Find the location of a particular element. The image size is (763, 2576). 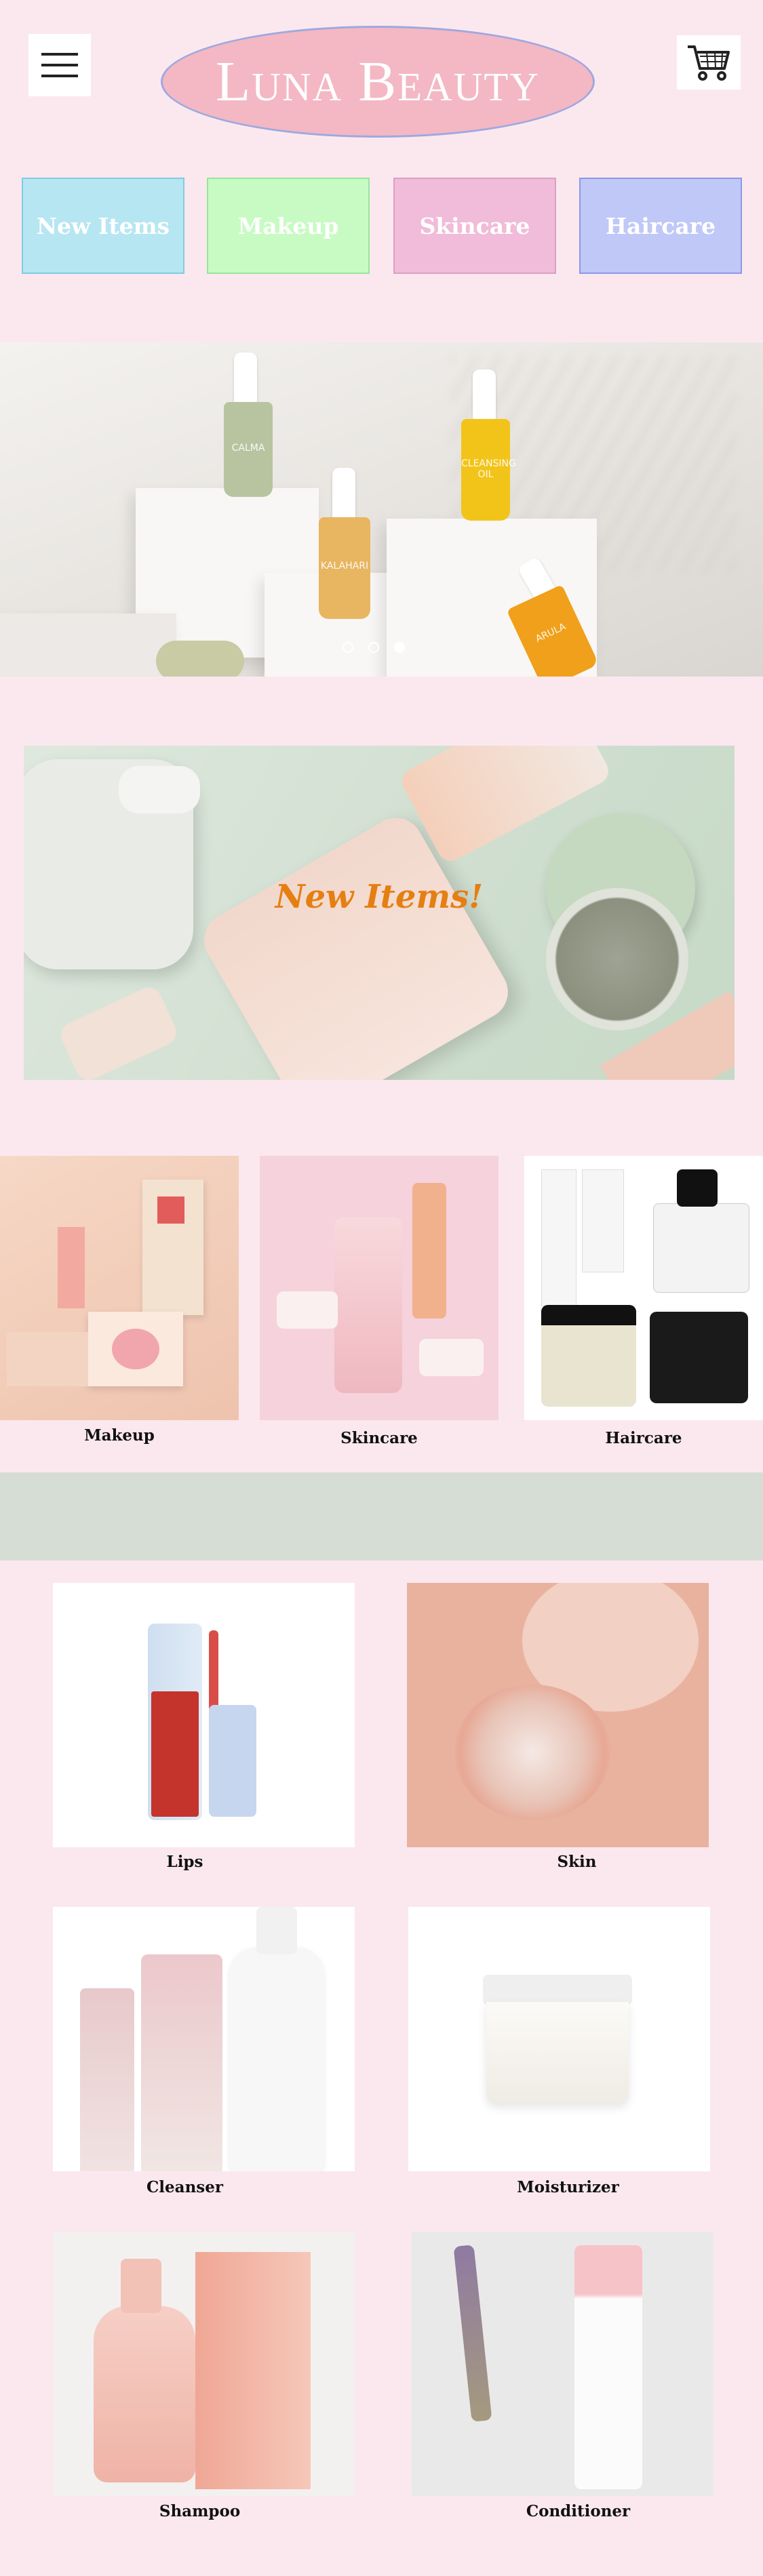

tab-label: Makeup is located at coordinates (288, 225).